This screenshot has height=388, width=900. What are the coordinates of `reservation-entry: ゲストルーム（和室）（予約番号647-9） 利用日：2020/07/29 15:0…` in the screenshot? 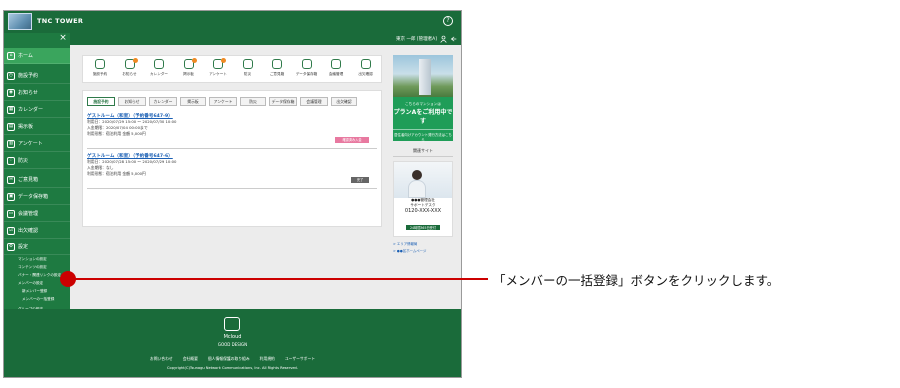 It's located at (232, 131).